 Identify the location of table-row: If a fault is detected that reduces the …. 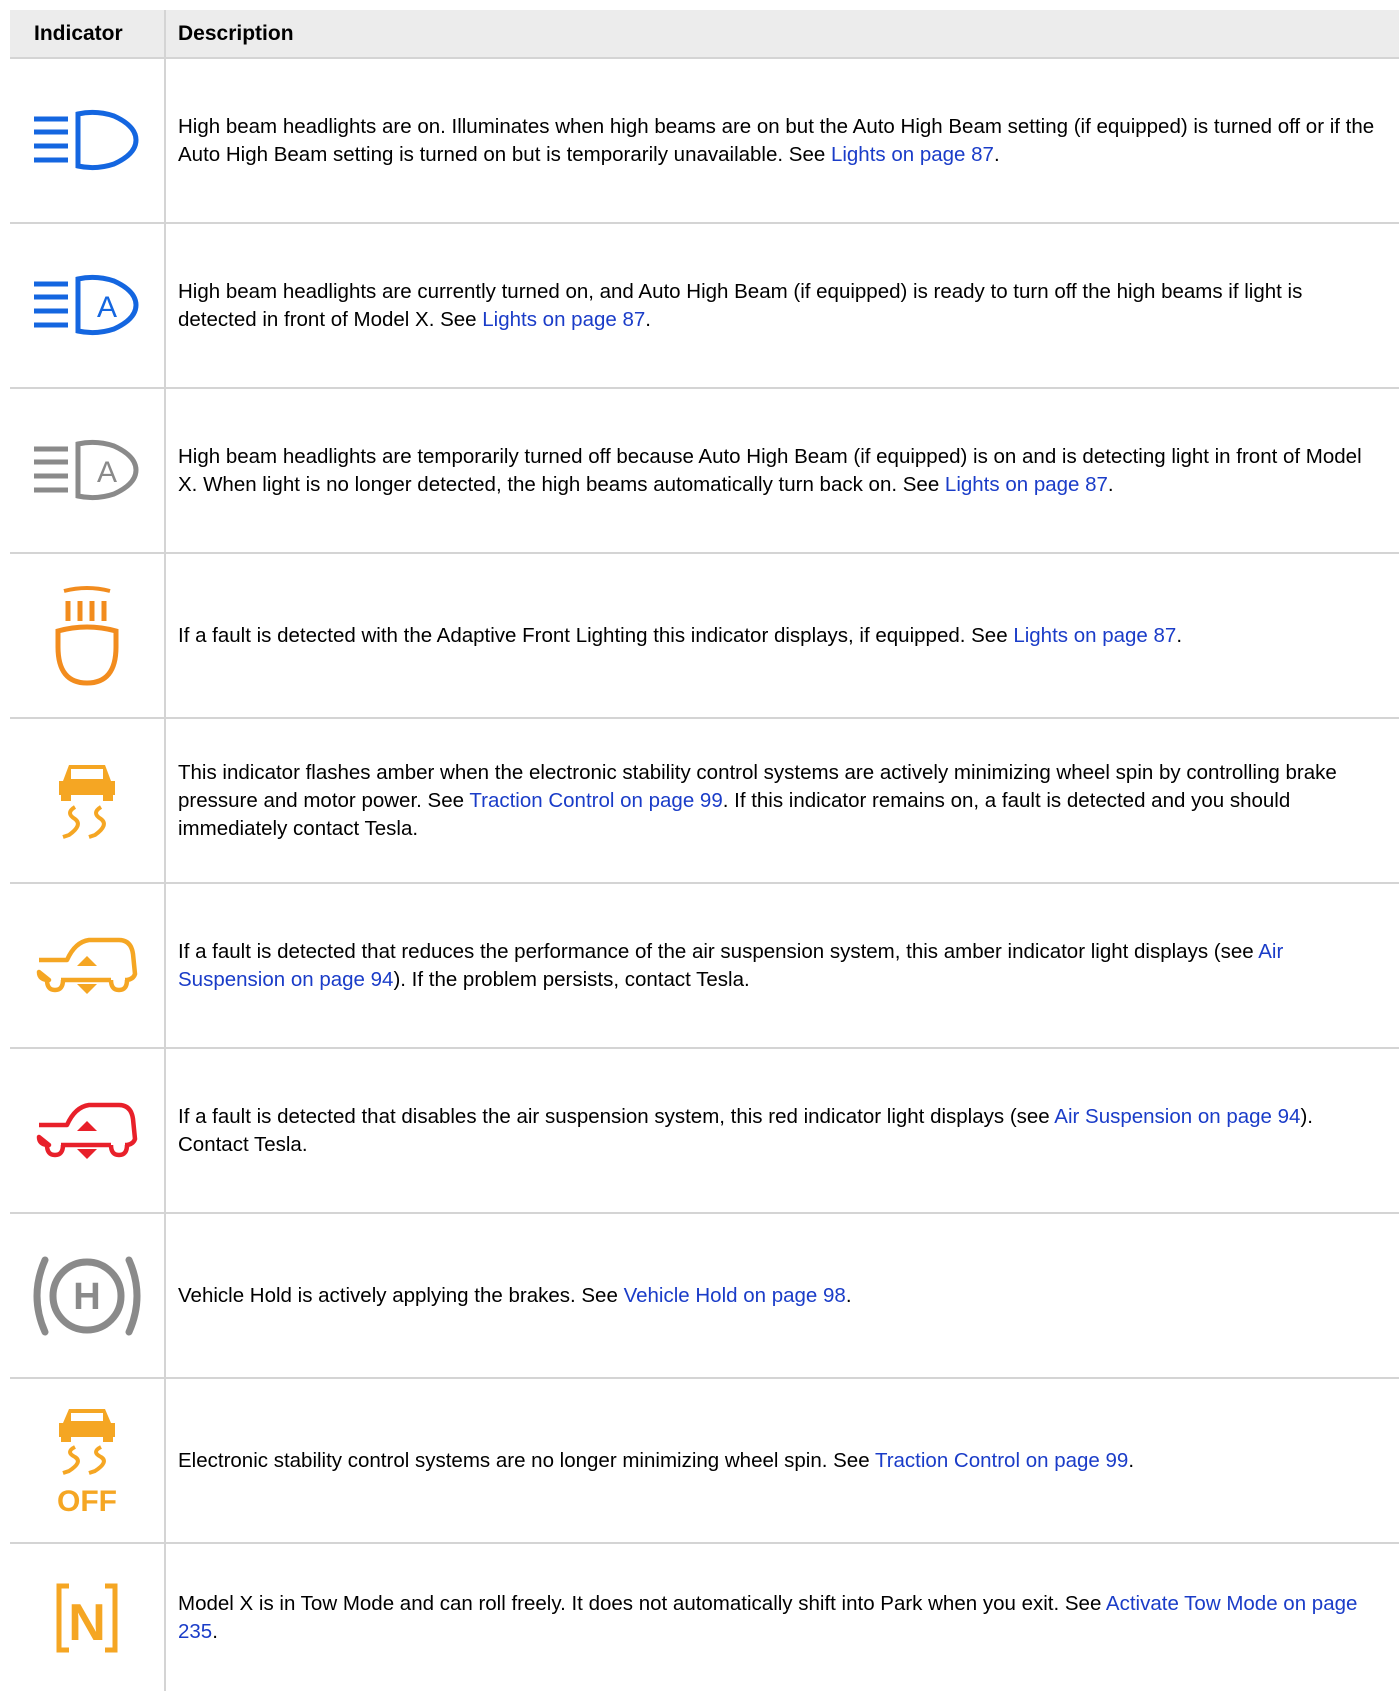
(704, 966).